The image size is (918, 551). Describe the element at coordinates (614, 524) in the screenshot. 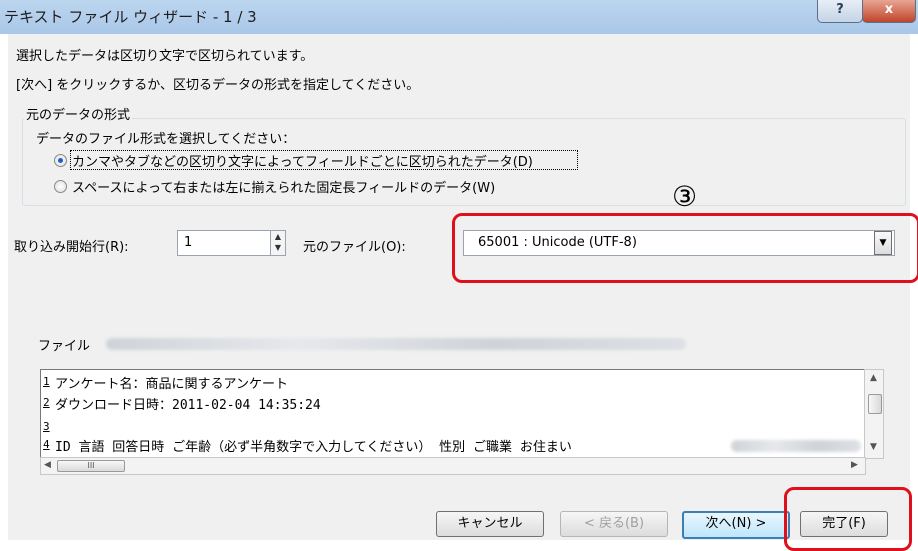

I see `back-button: < 戻る(B)` at that location.